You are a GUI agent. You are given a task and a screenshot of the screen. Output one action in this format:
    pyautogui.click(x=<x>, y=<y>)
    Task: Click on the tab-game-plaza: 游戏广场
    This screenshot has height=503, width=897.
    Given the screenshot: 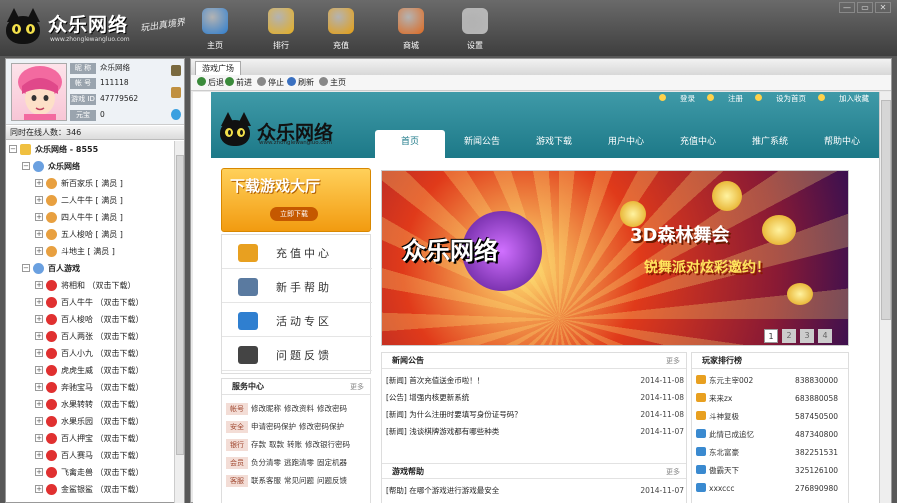 What is the action you would take?
    pyautogui.click(x=218, y=68)
    